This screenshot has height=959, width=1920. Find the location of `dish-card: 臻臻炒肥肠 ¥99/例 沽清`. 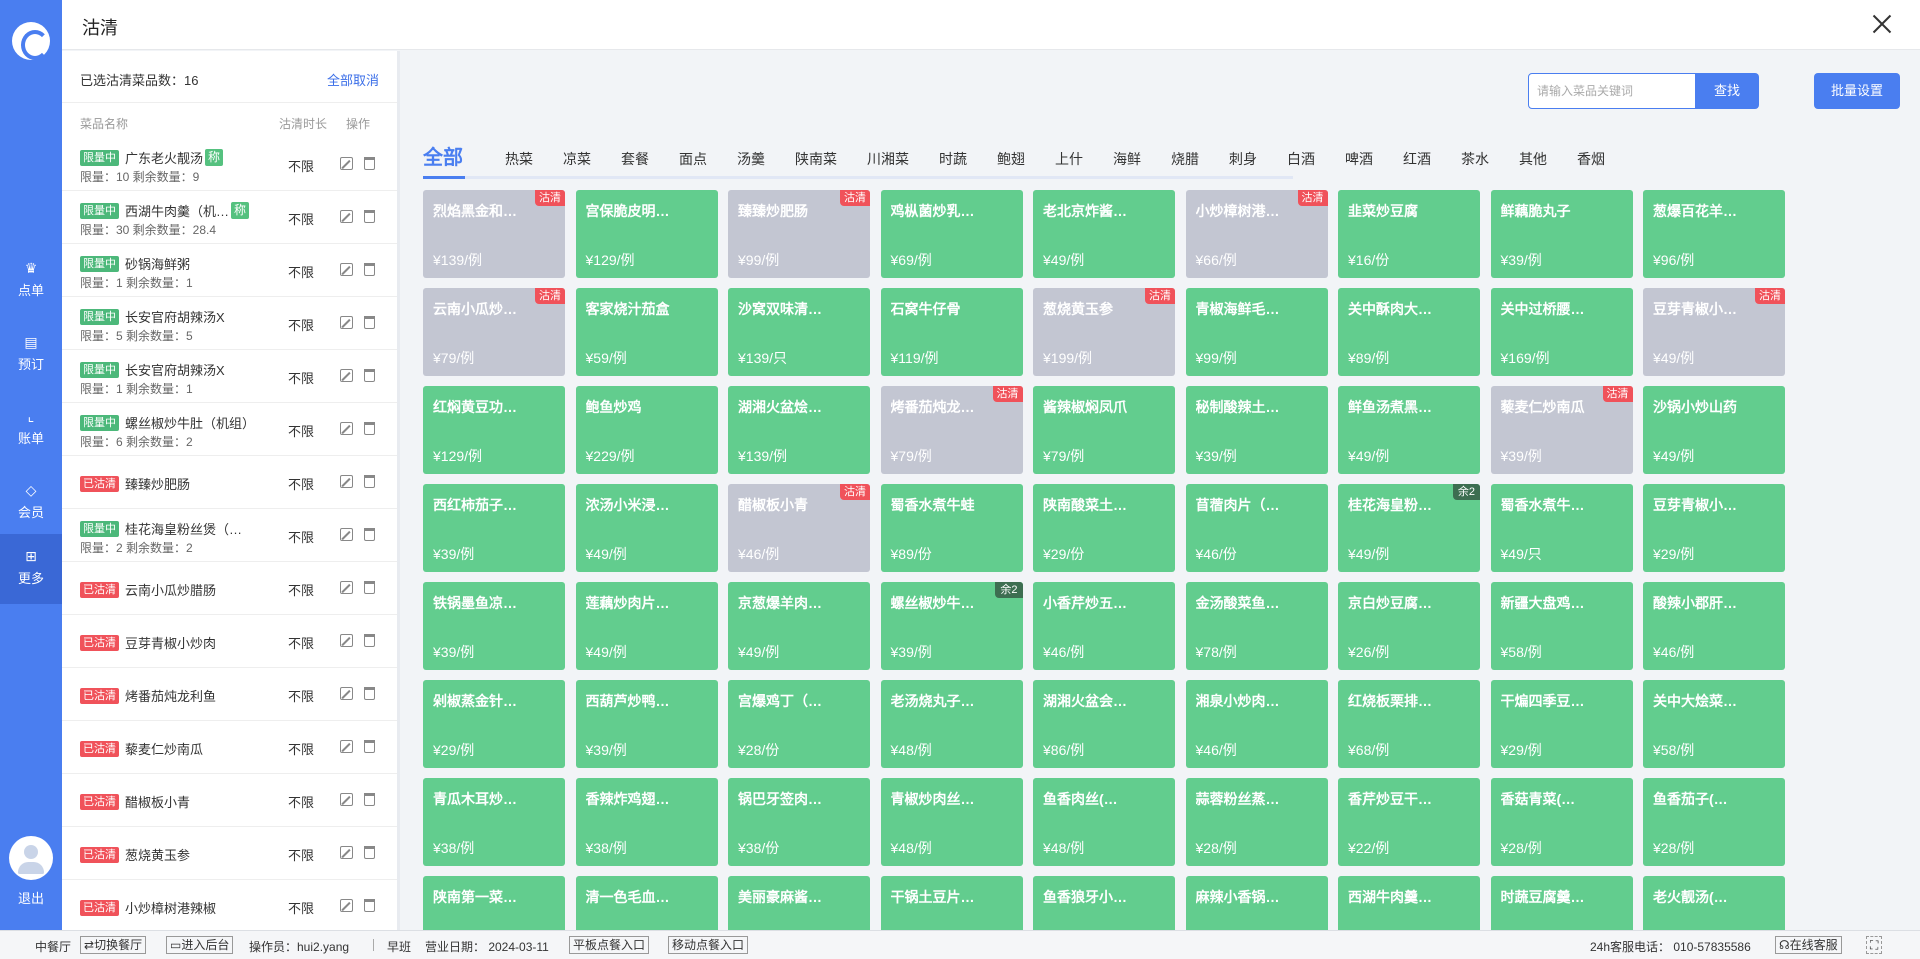

dish-card: 臻臻炒肥肠 ¥99/例 沽清 is located at coordinates (799, 234).